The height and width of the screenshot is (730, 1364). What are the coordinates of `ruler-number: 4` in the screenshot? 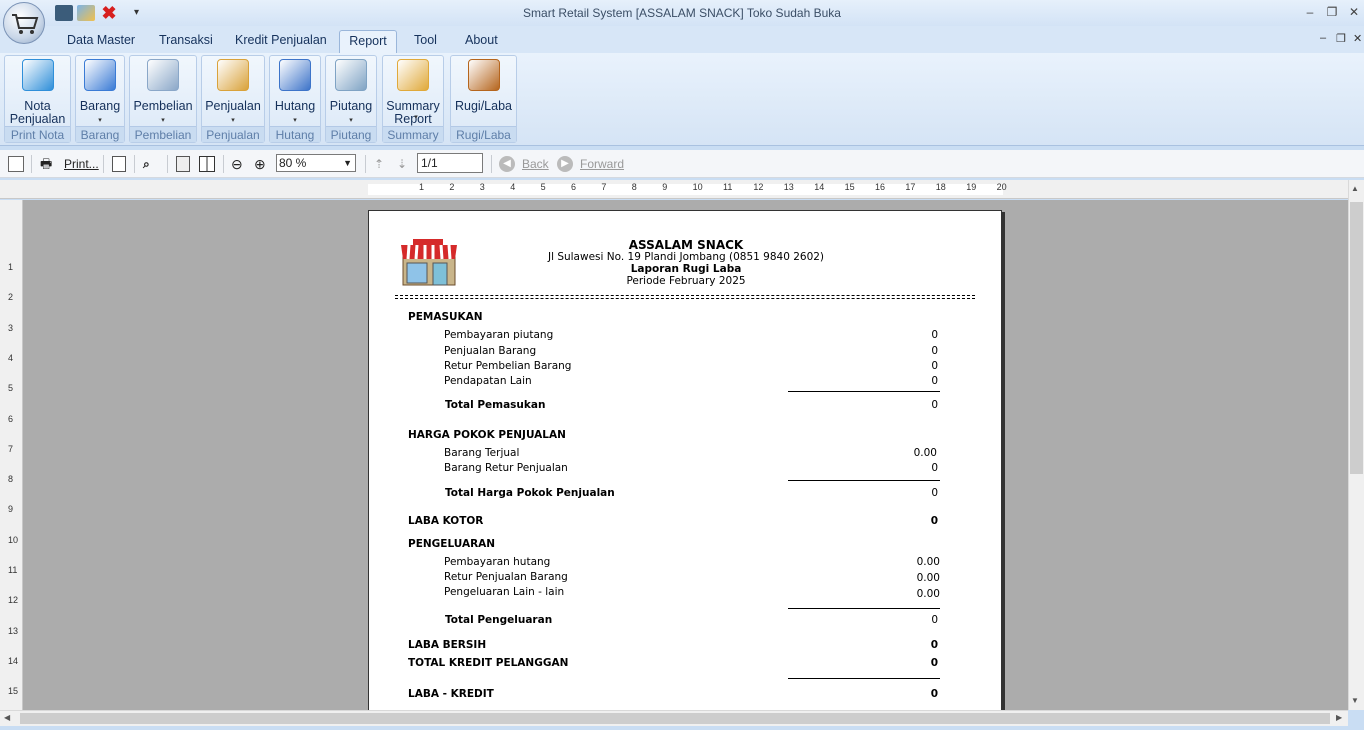 It's located at (513, 187).